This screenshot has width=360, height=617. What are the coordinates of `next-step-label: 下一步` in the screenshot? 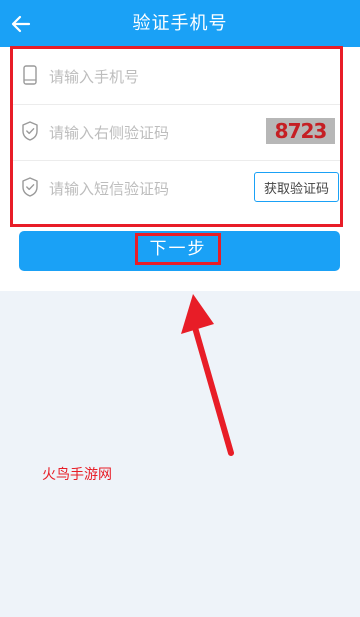 It's located at (178, 249).